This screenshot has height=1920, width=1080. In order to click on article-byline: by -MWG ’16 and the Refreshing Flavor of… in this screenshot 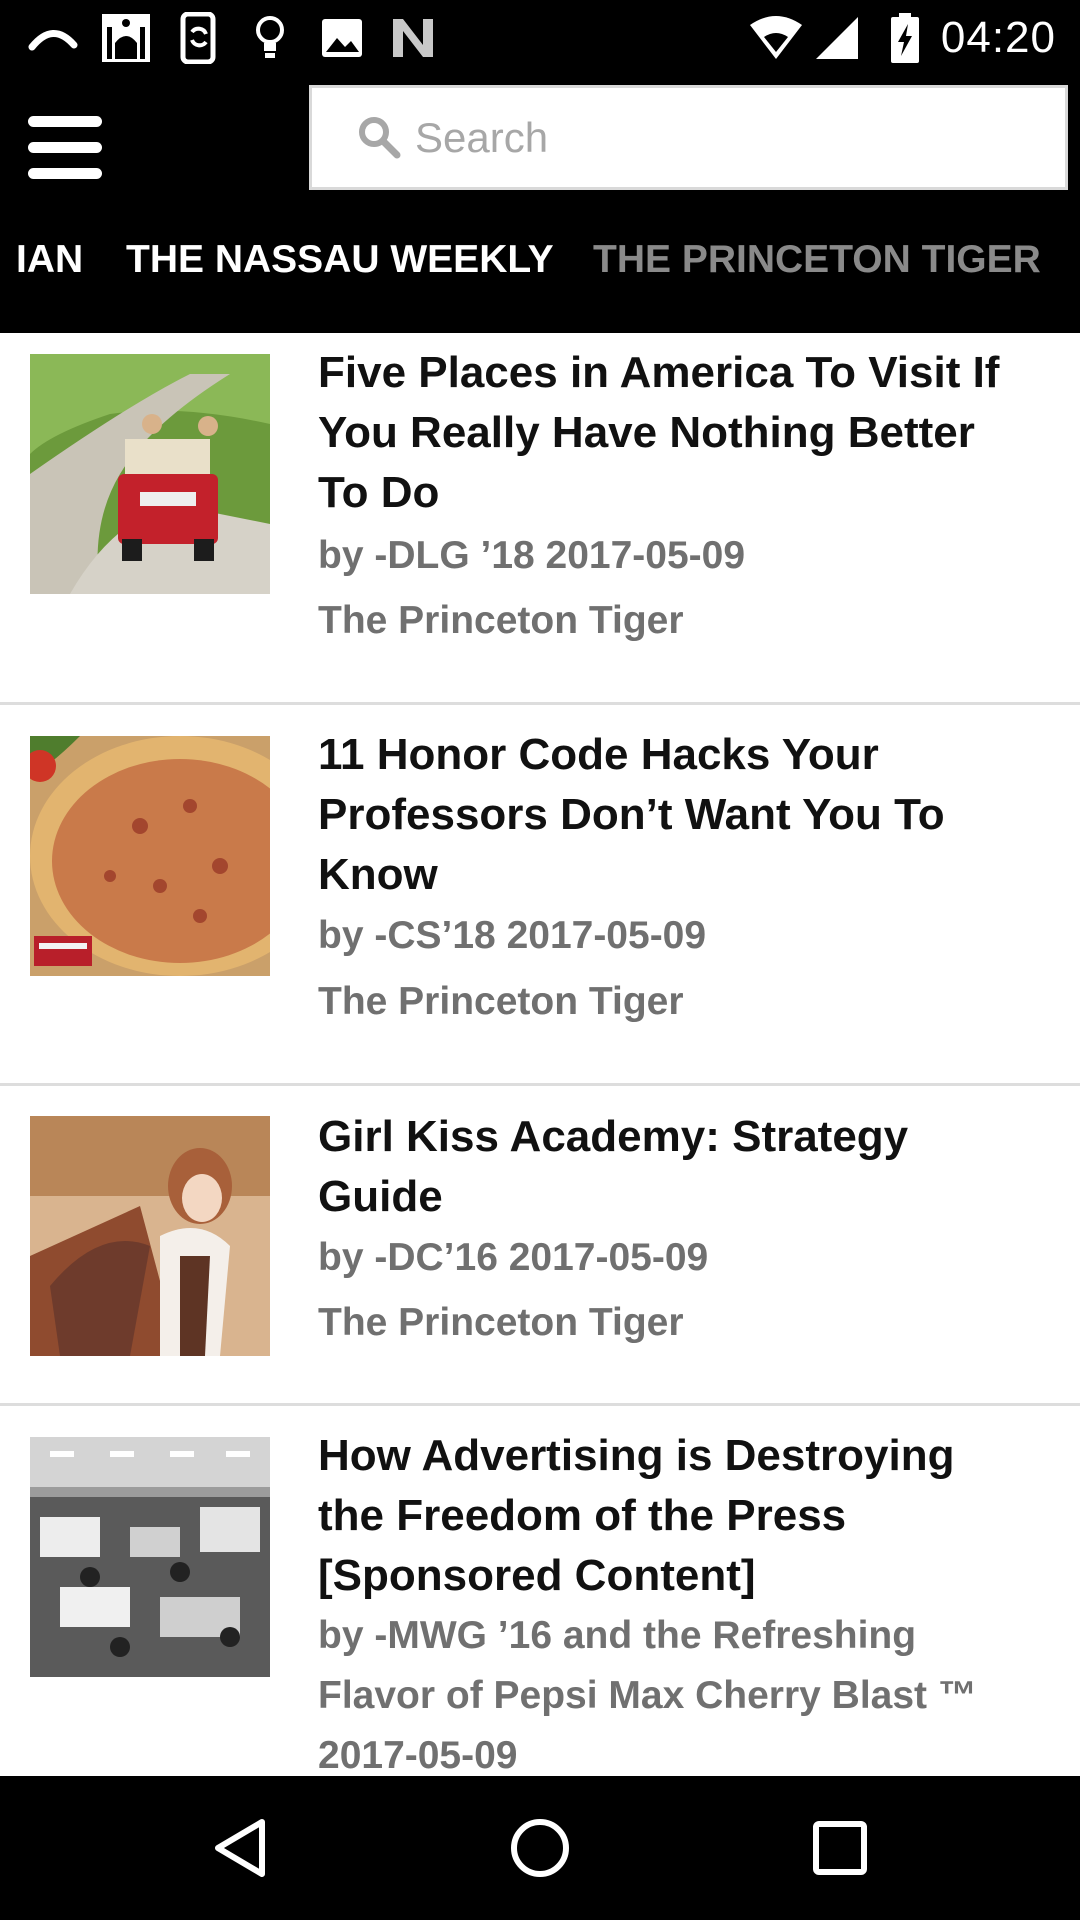, I will do `click(683, 1691)`.